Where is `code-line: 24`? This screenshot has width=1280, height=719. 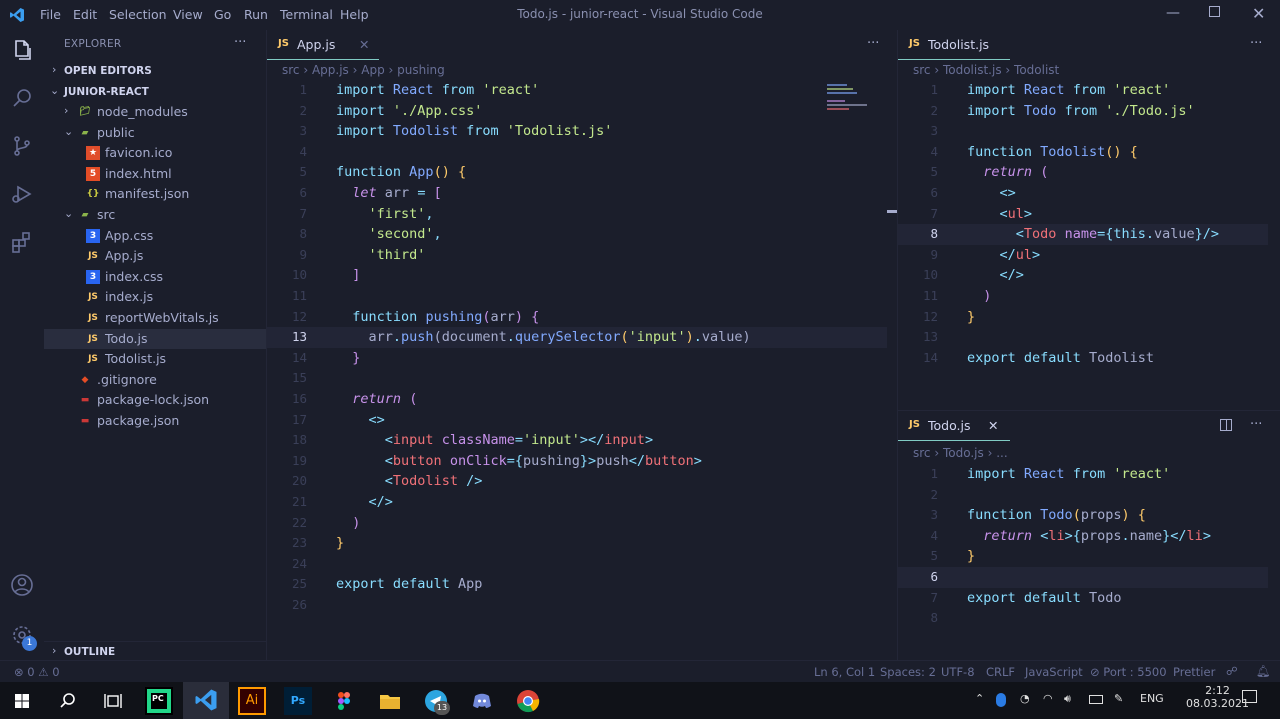
code-line: 24 is located at coordinates (577, 564).